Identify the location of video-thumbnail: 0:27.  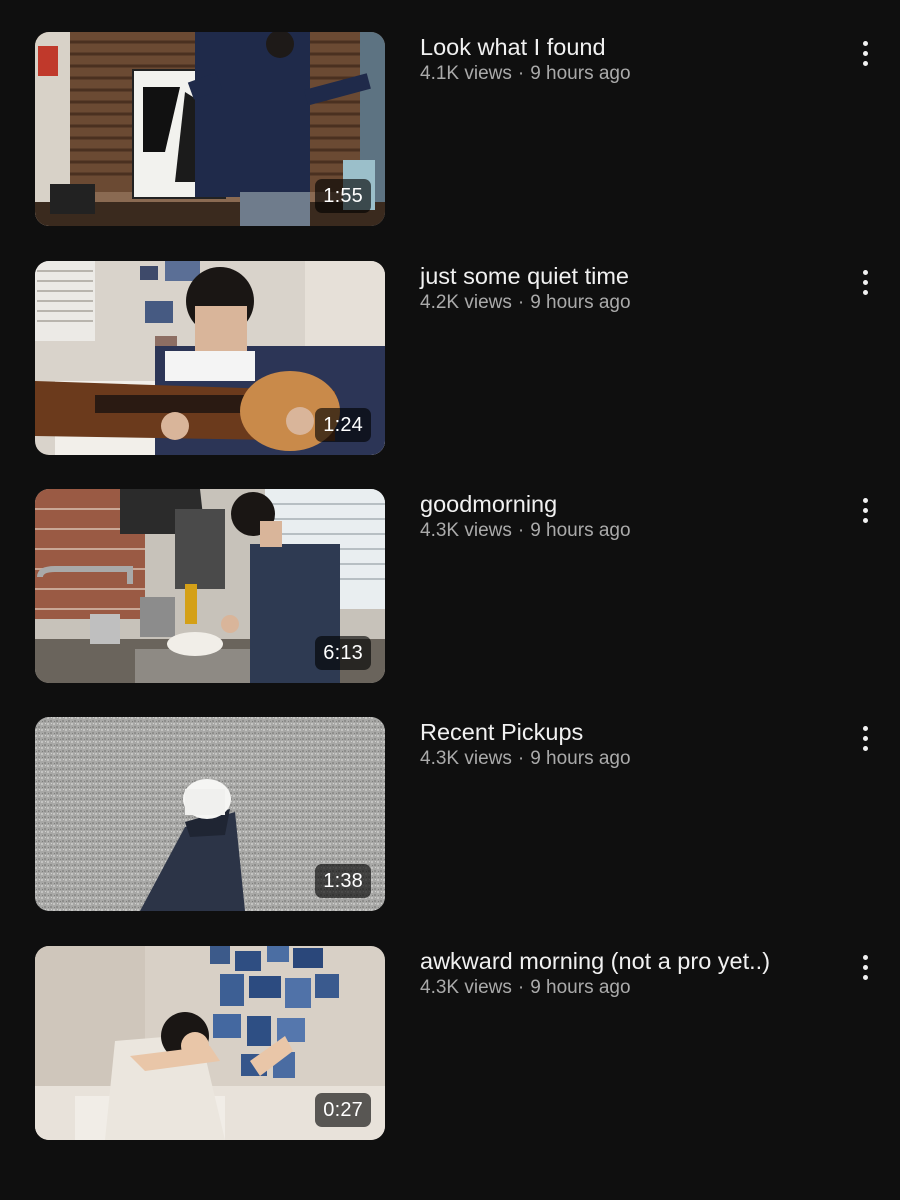
(210, 1043).